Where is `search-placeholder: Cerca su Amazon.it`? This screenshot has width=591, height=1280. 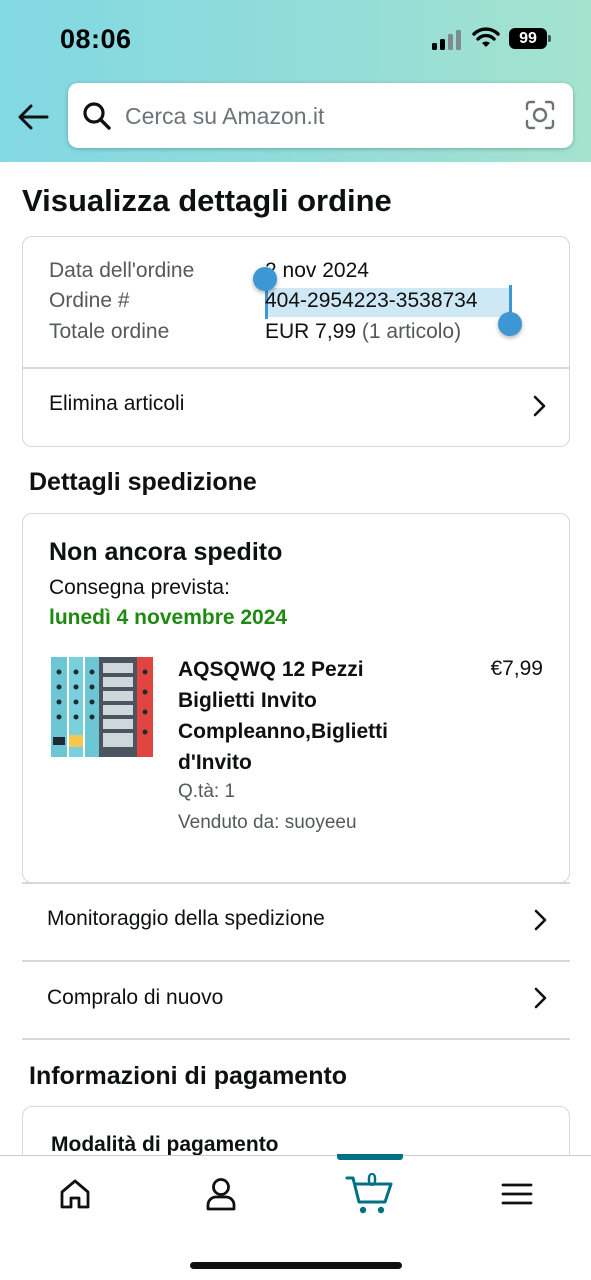 search-placeholder: Cerca su Amazon.it is located at coordinates (225, 116).